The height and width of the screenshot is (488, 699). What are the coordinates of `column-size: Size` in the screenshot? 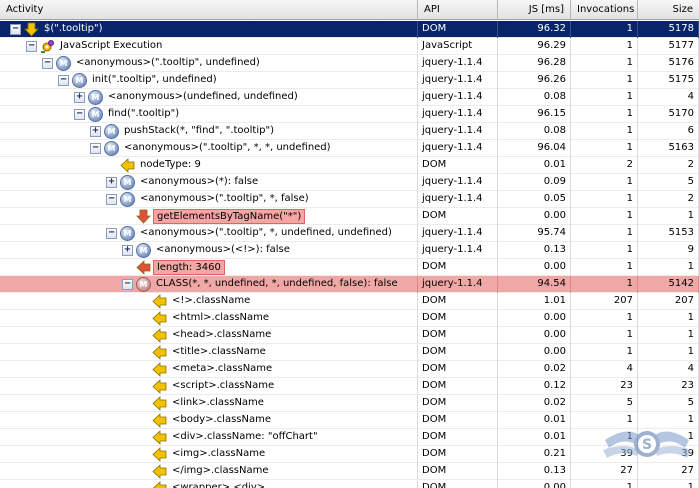 It's located at (668, 10).